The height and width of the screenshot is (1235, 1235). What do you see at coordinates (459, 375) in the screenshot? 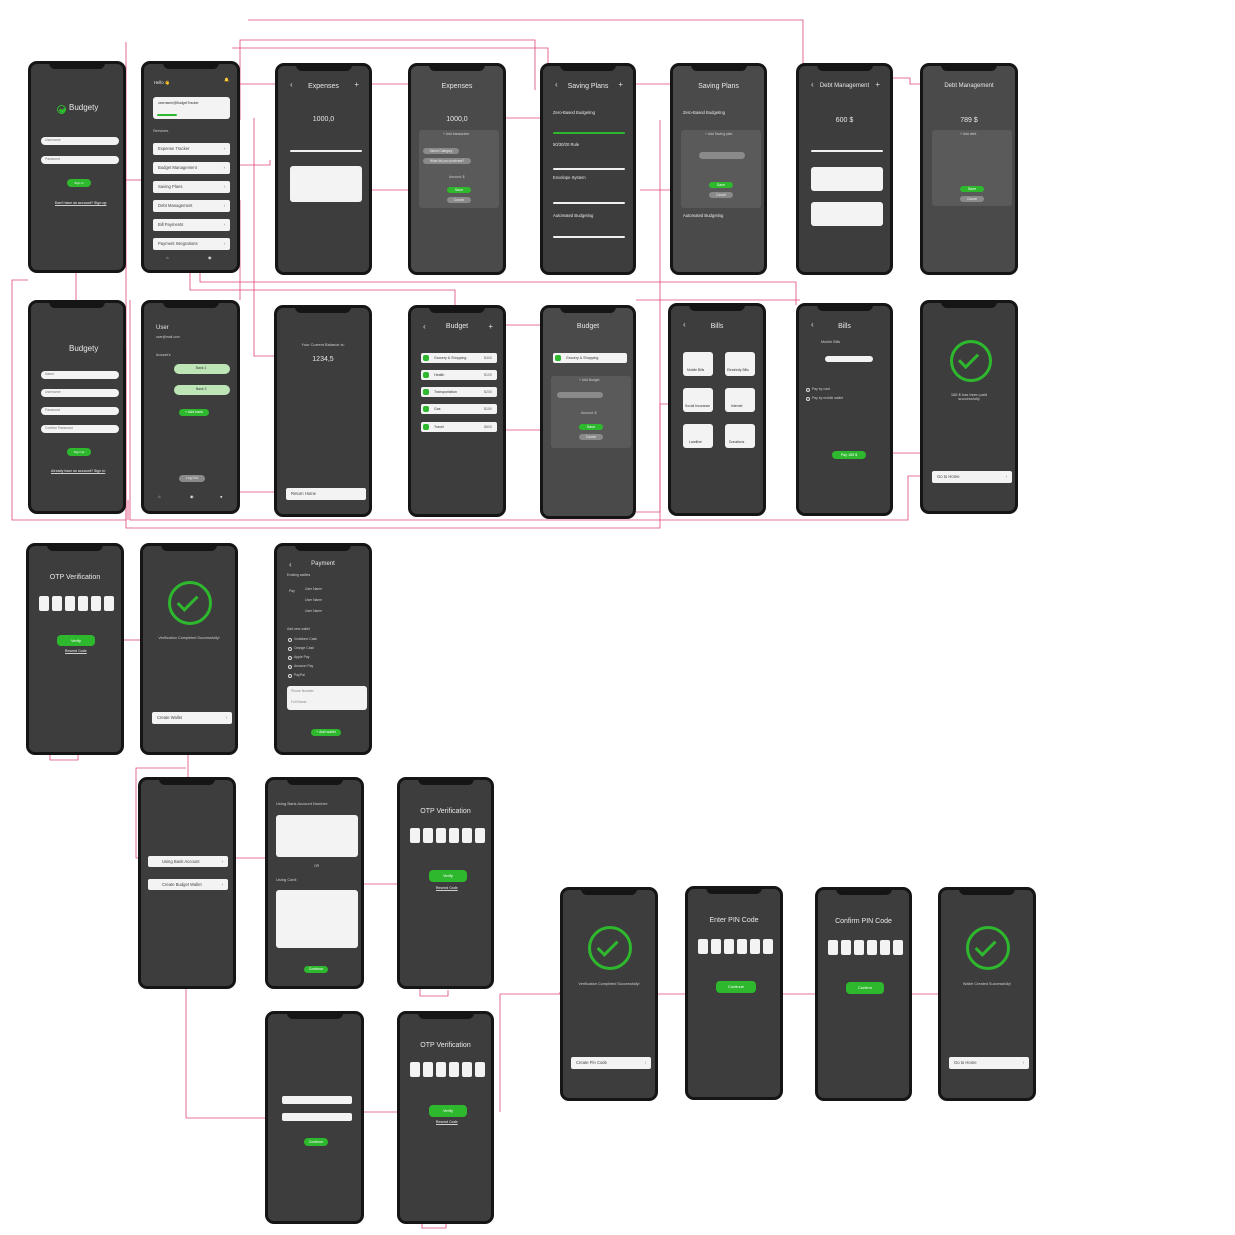
I see `budget-row: Health $100` at bounding box center [459, 375].